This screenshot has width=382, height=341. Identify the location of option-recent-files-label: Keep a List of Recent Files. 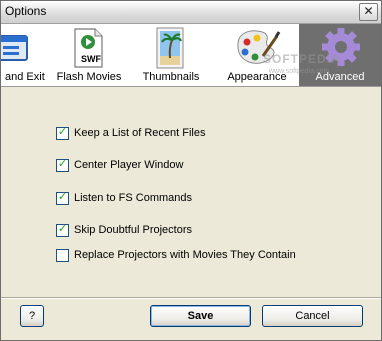
(140, 133).